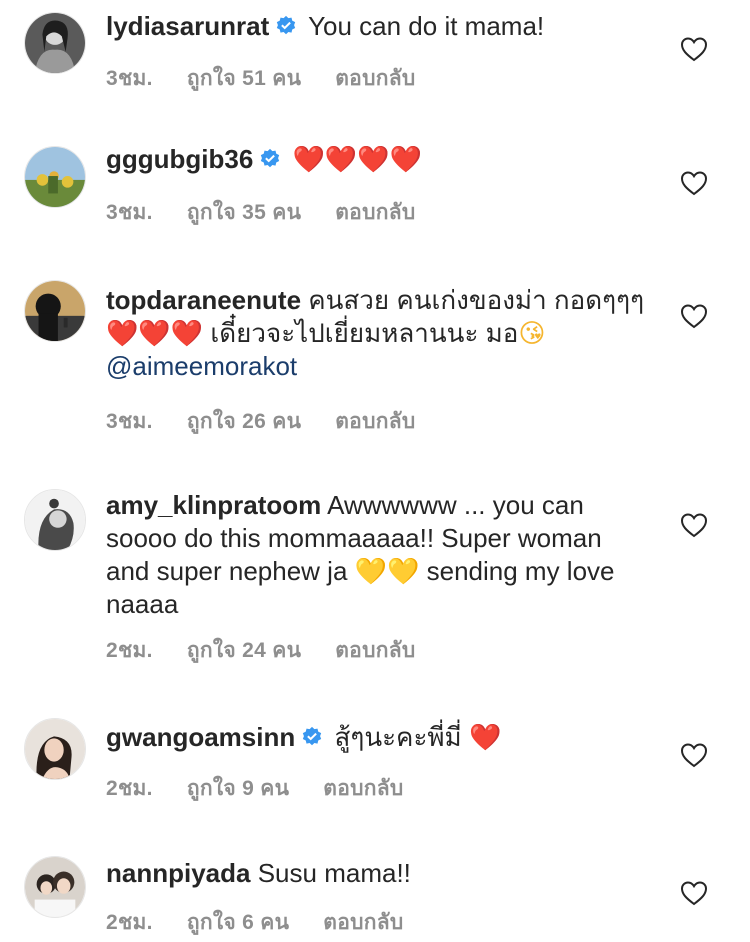  What do you see at coordinates (178, 873) in the screenshot?
I see `comment-username: nannpiyada` at bounding box center [178, 873].